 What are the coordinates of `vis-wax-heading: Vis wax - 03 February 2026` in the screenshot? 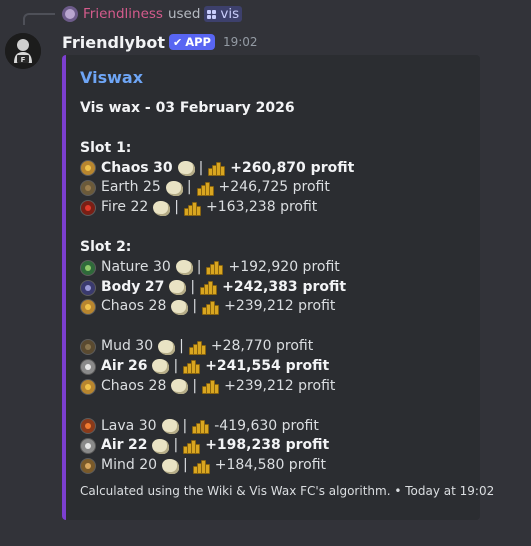 It's located at (187, 108).